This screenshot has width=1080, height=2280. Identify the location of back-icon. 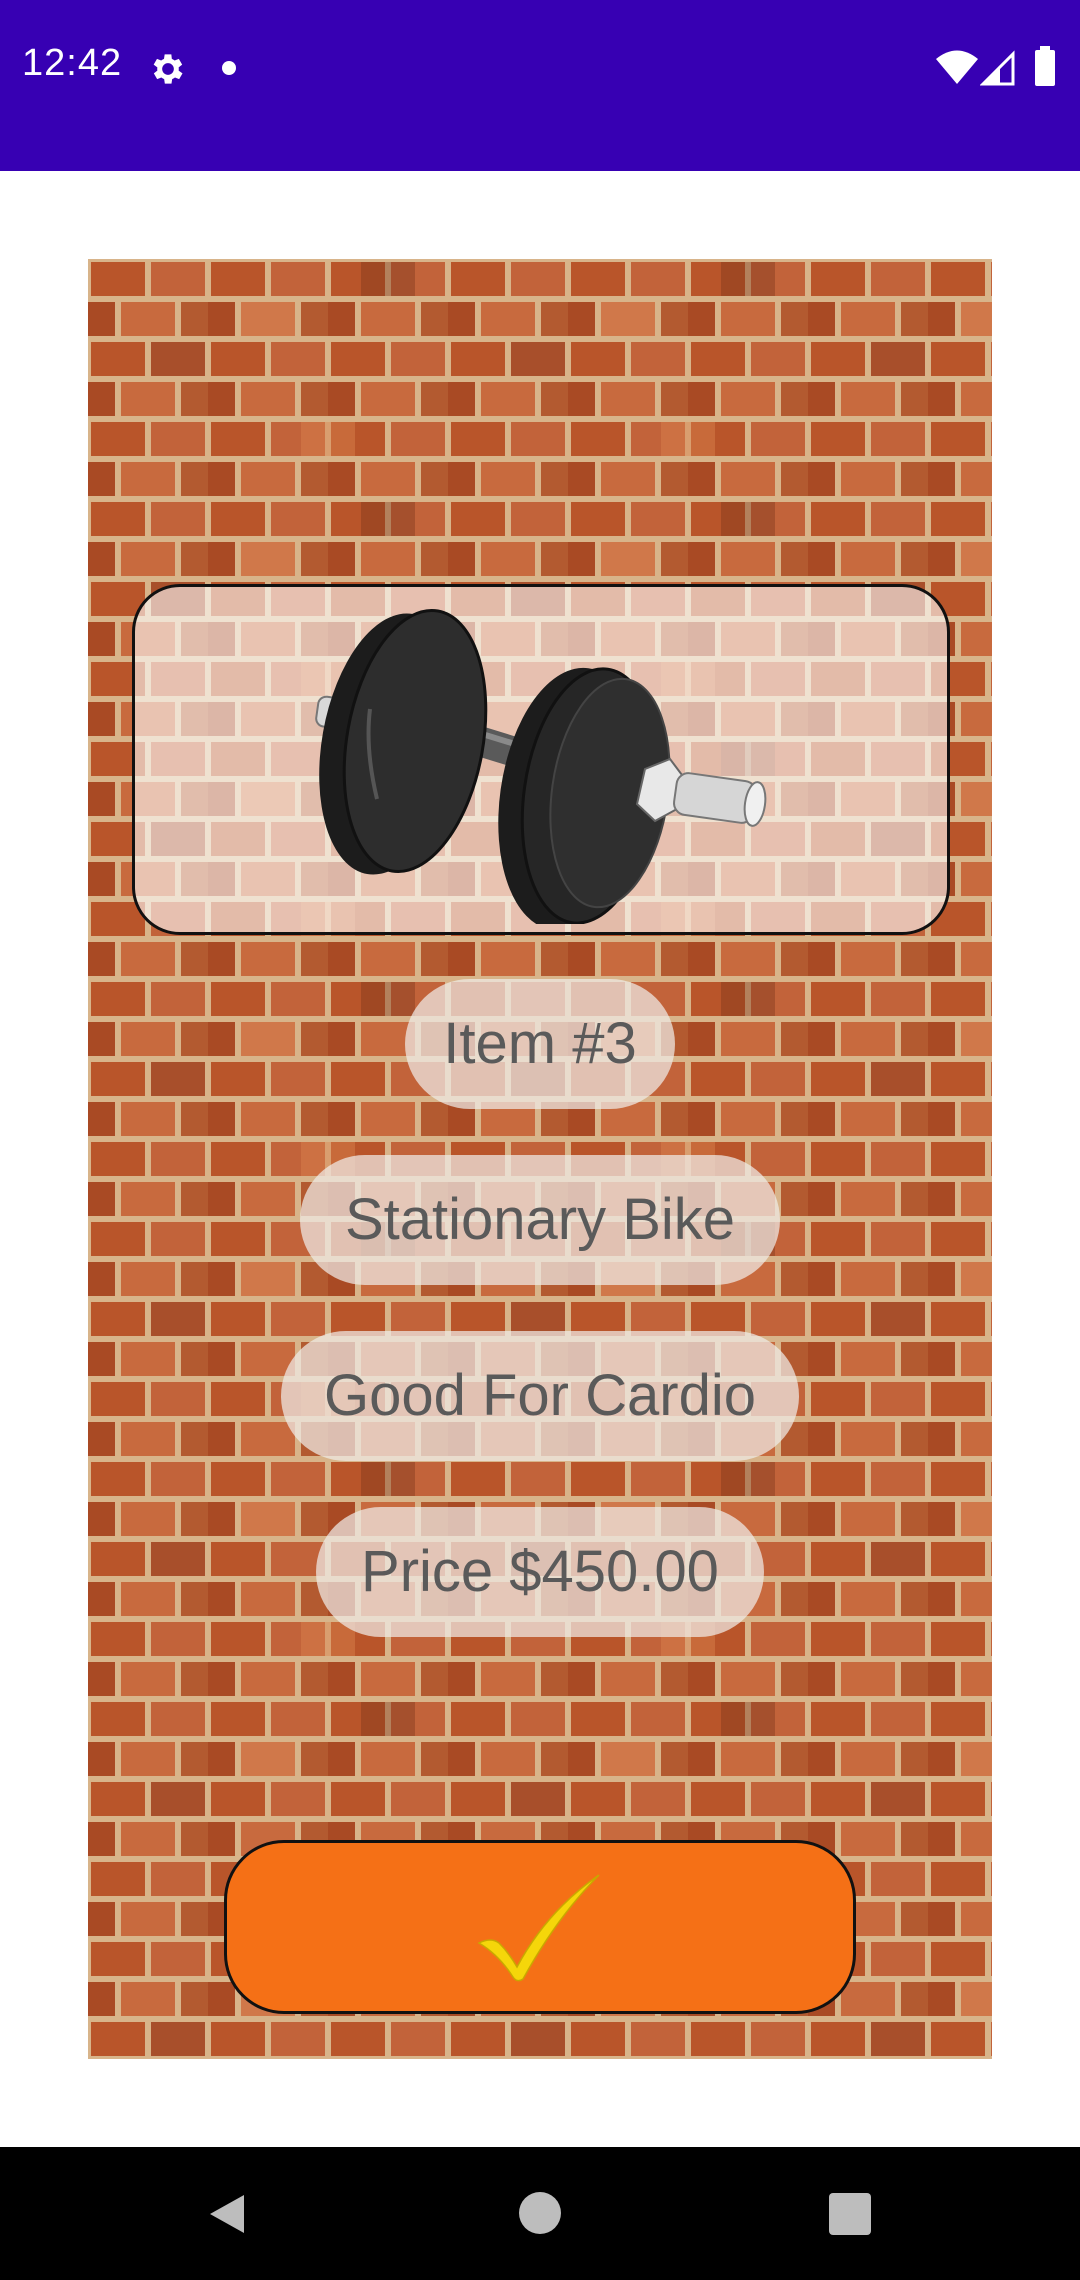
(227, 2214).